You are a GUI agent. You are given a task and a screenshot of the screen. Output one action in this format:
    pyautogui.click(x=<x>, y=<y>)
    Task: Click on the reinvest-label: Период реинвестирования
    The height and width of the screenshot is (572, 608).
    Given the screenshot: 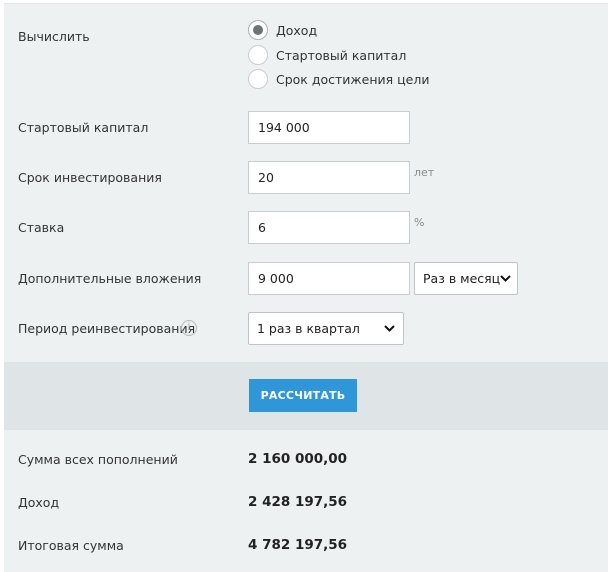 What is the action you would take?
    pyautogui.click(x=107, y=328)
    